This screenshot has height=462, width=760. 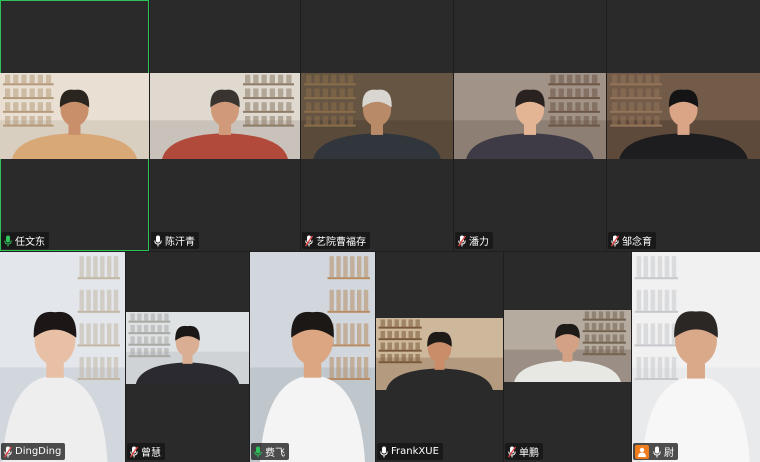 I want to click on participant-tile-0: 任文东, so click(x=74, y=125).